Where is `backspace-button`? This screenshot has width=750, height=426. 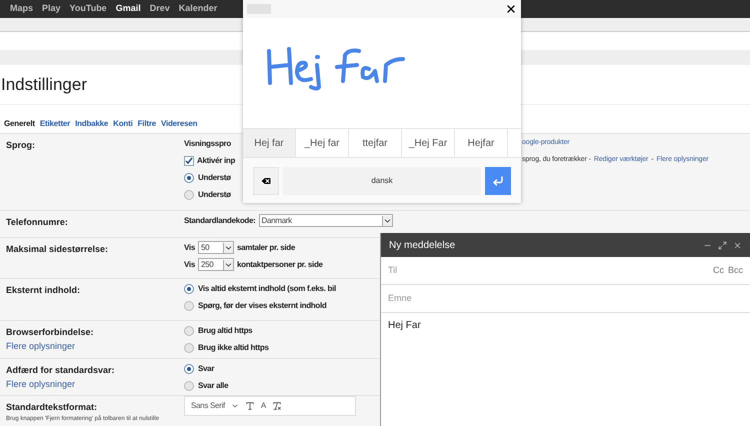 backspace-button is located at coordinates (266, 180).